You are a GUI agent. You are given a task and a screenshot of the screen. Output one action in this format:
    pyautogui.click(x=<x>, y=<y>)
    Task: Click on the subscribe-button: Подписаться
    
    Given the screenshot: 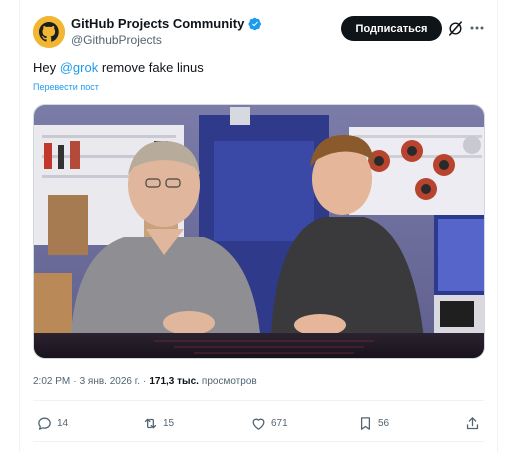 What is the action you would take?
    pyautogui.click(x=391, y=28)
    